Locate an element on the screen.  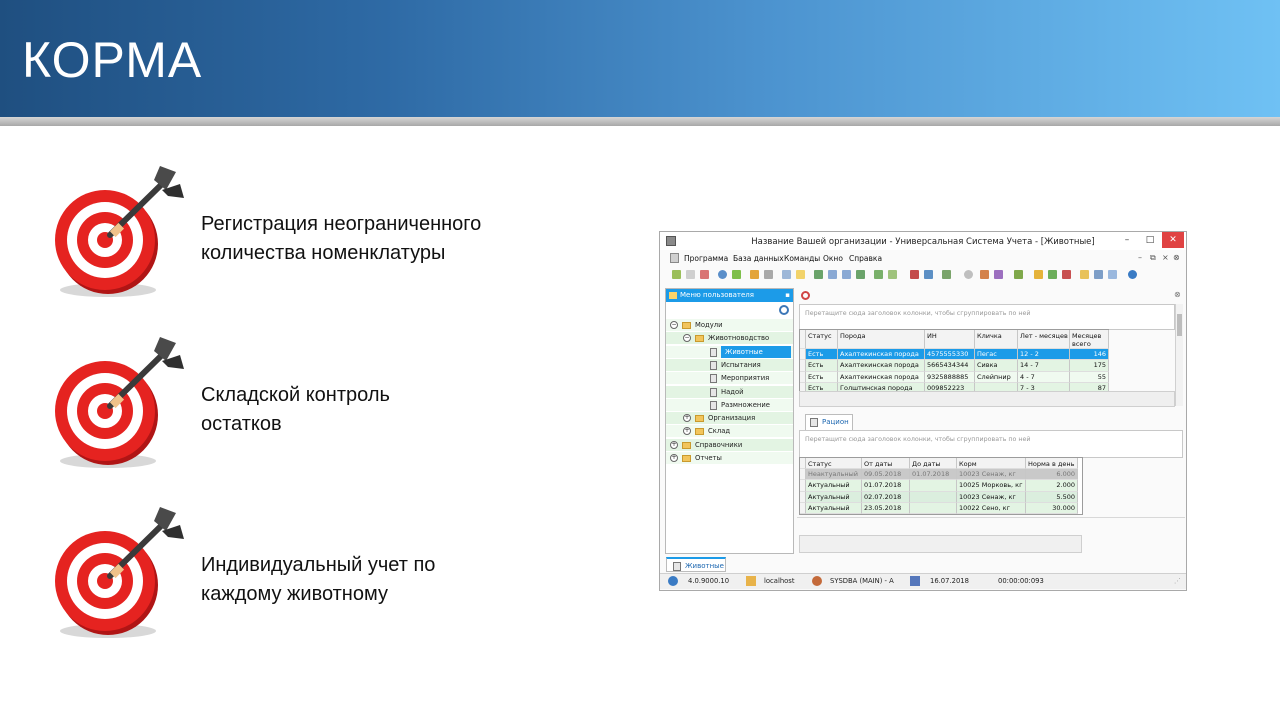
import-icon is located at coordinates (786, 274).